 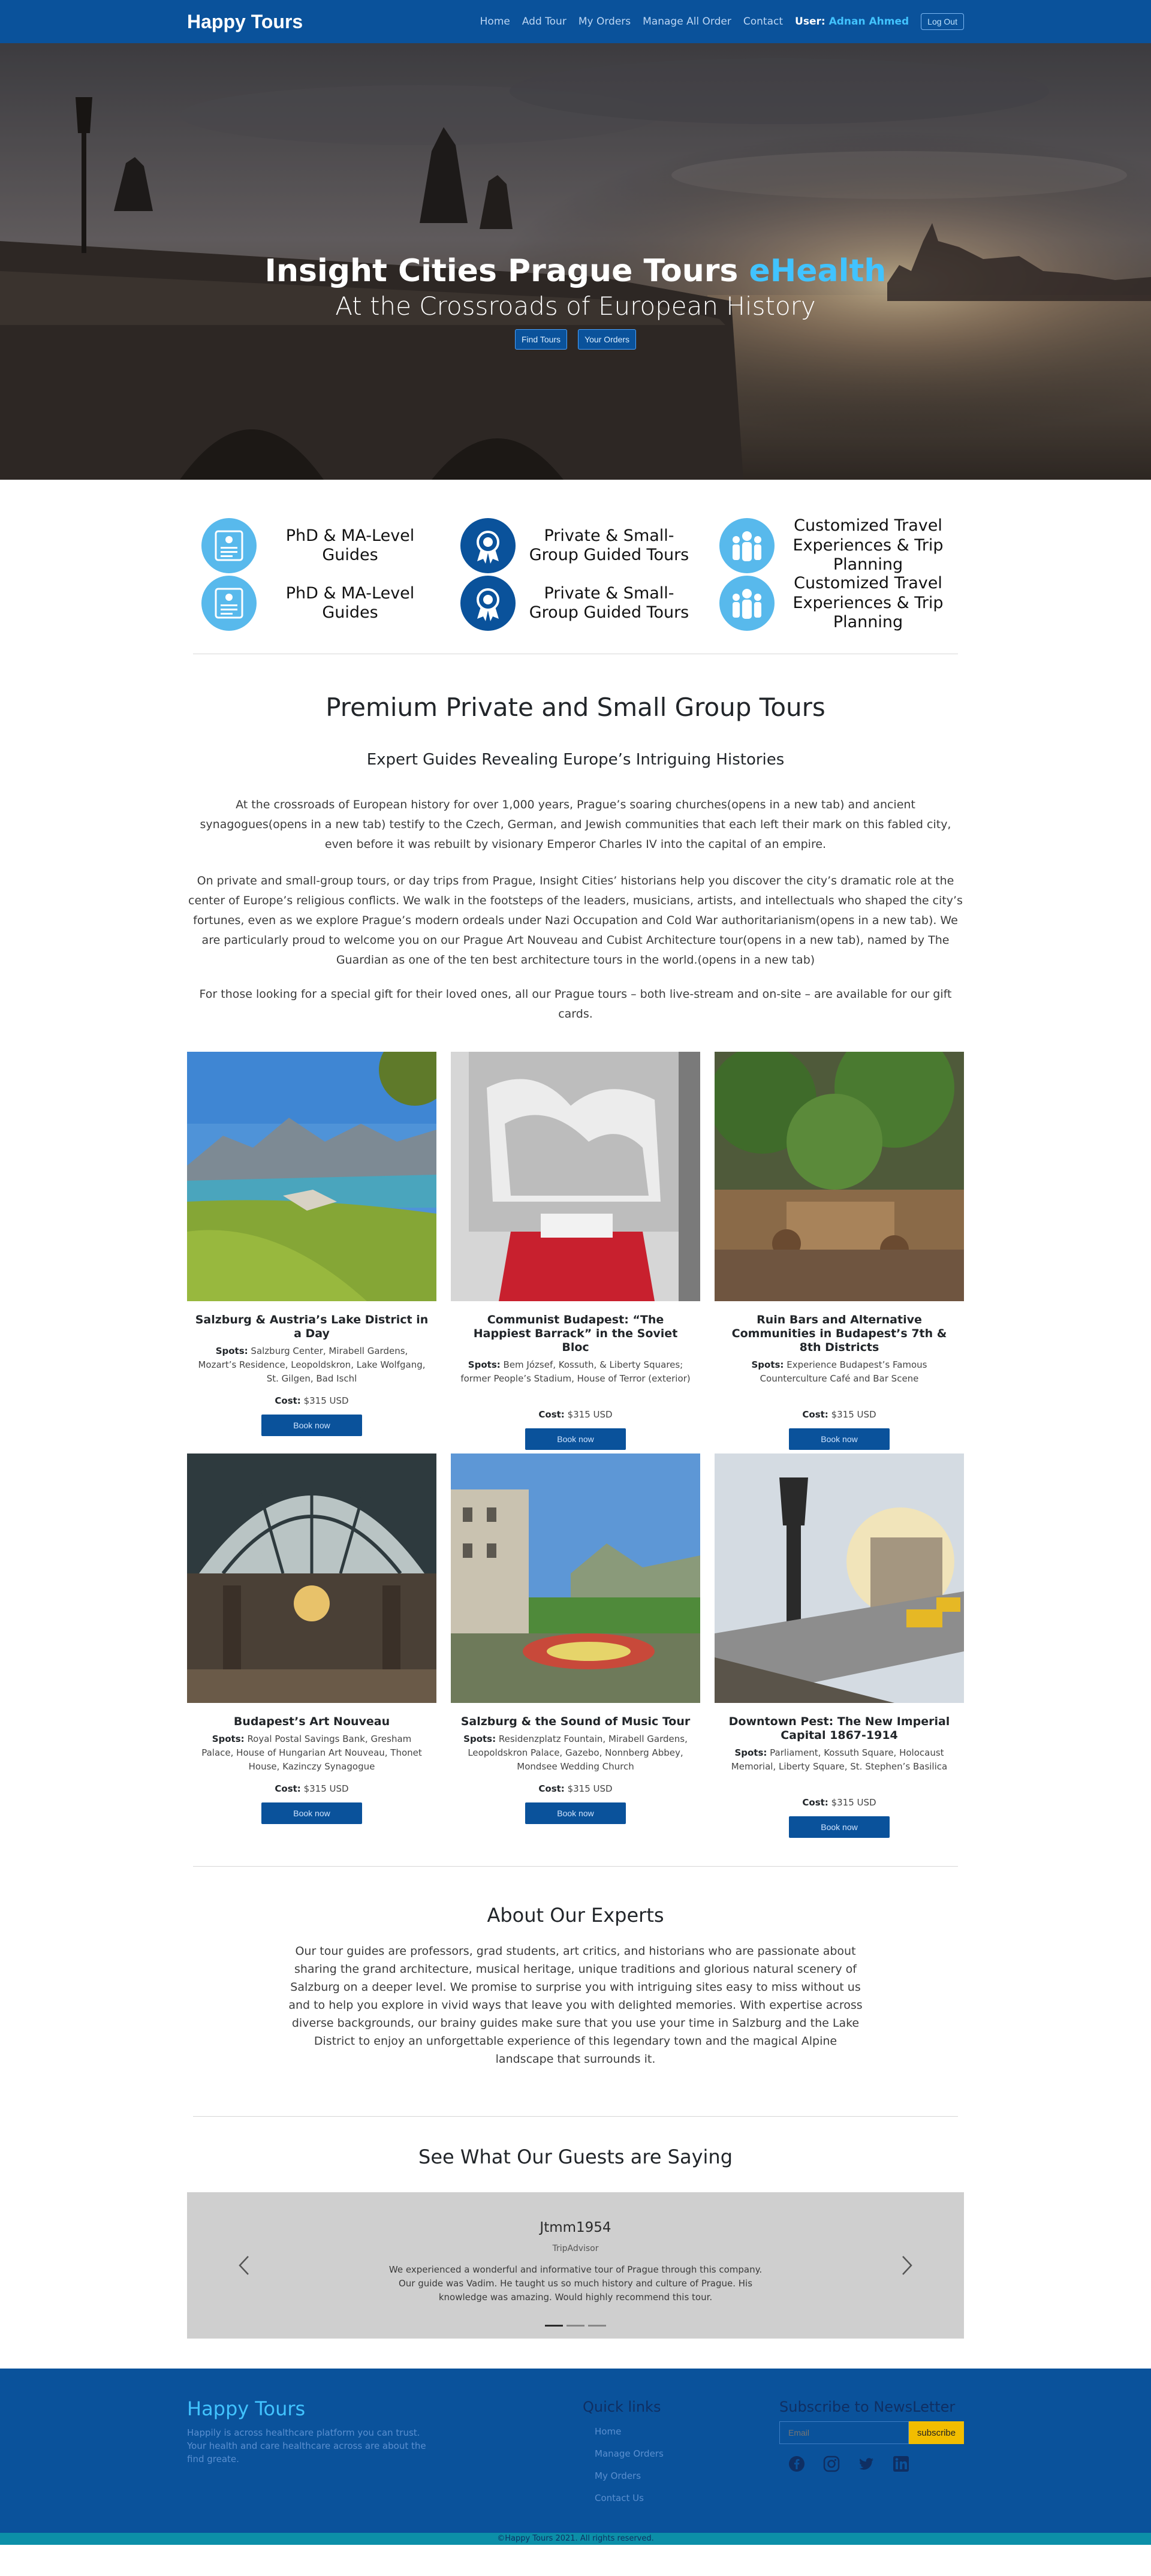 What do you see at coordinates (501, 271) in the screenshot?
I see `hero-title-main: Insight Cities Prague Tours` at bounding box center [501, 271].